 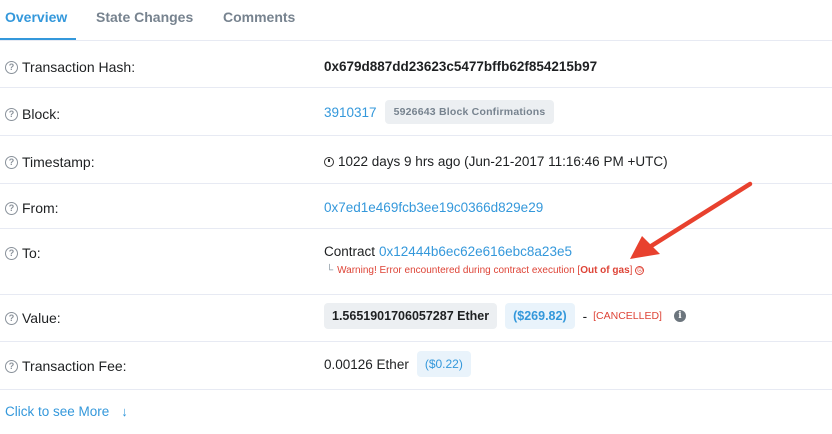 What do you see at coordinates (36, 17) in the screenshot?
I see `tab-overview: Overview` at bounding box center [36, 17].